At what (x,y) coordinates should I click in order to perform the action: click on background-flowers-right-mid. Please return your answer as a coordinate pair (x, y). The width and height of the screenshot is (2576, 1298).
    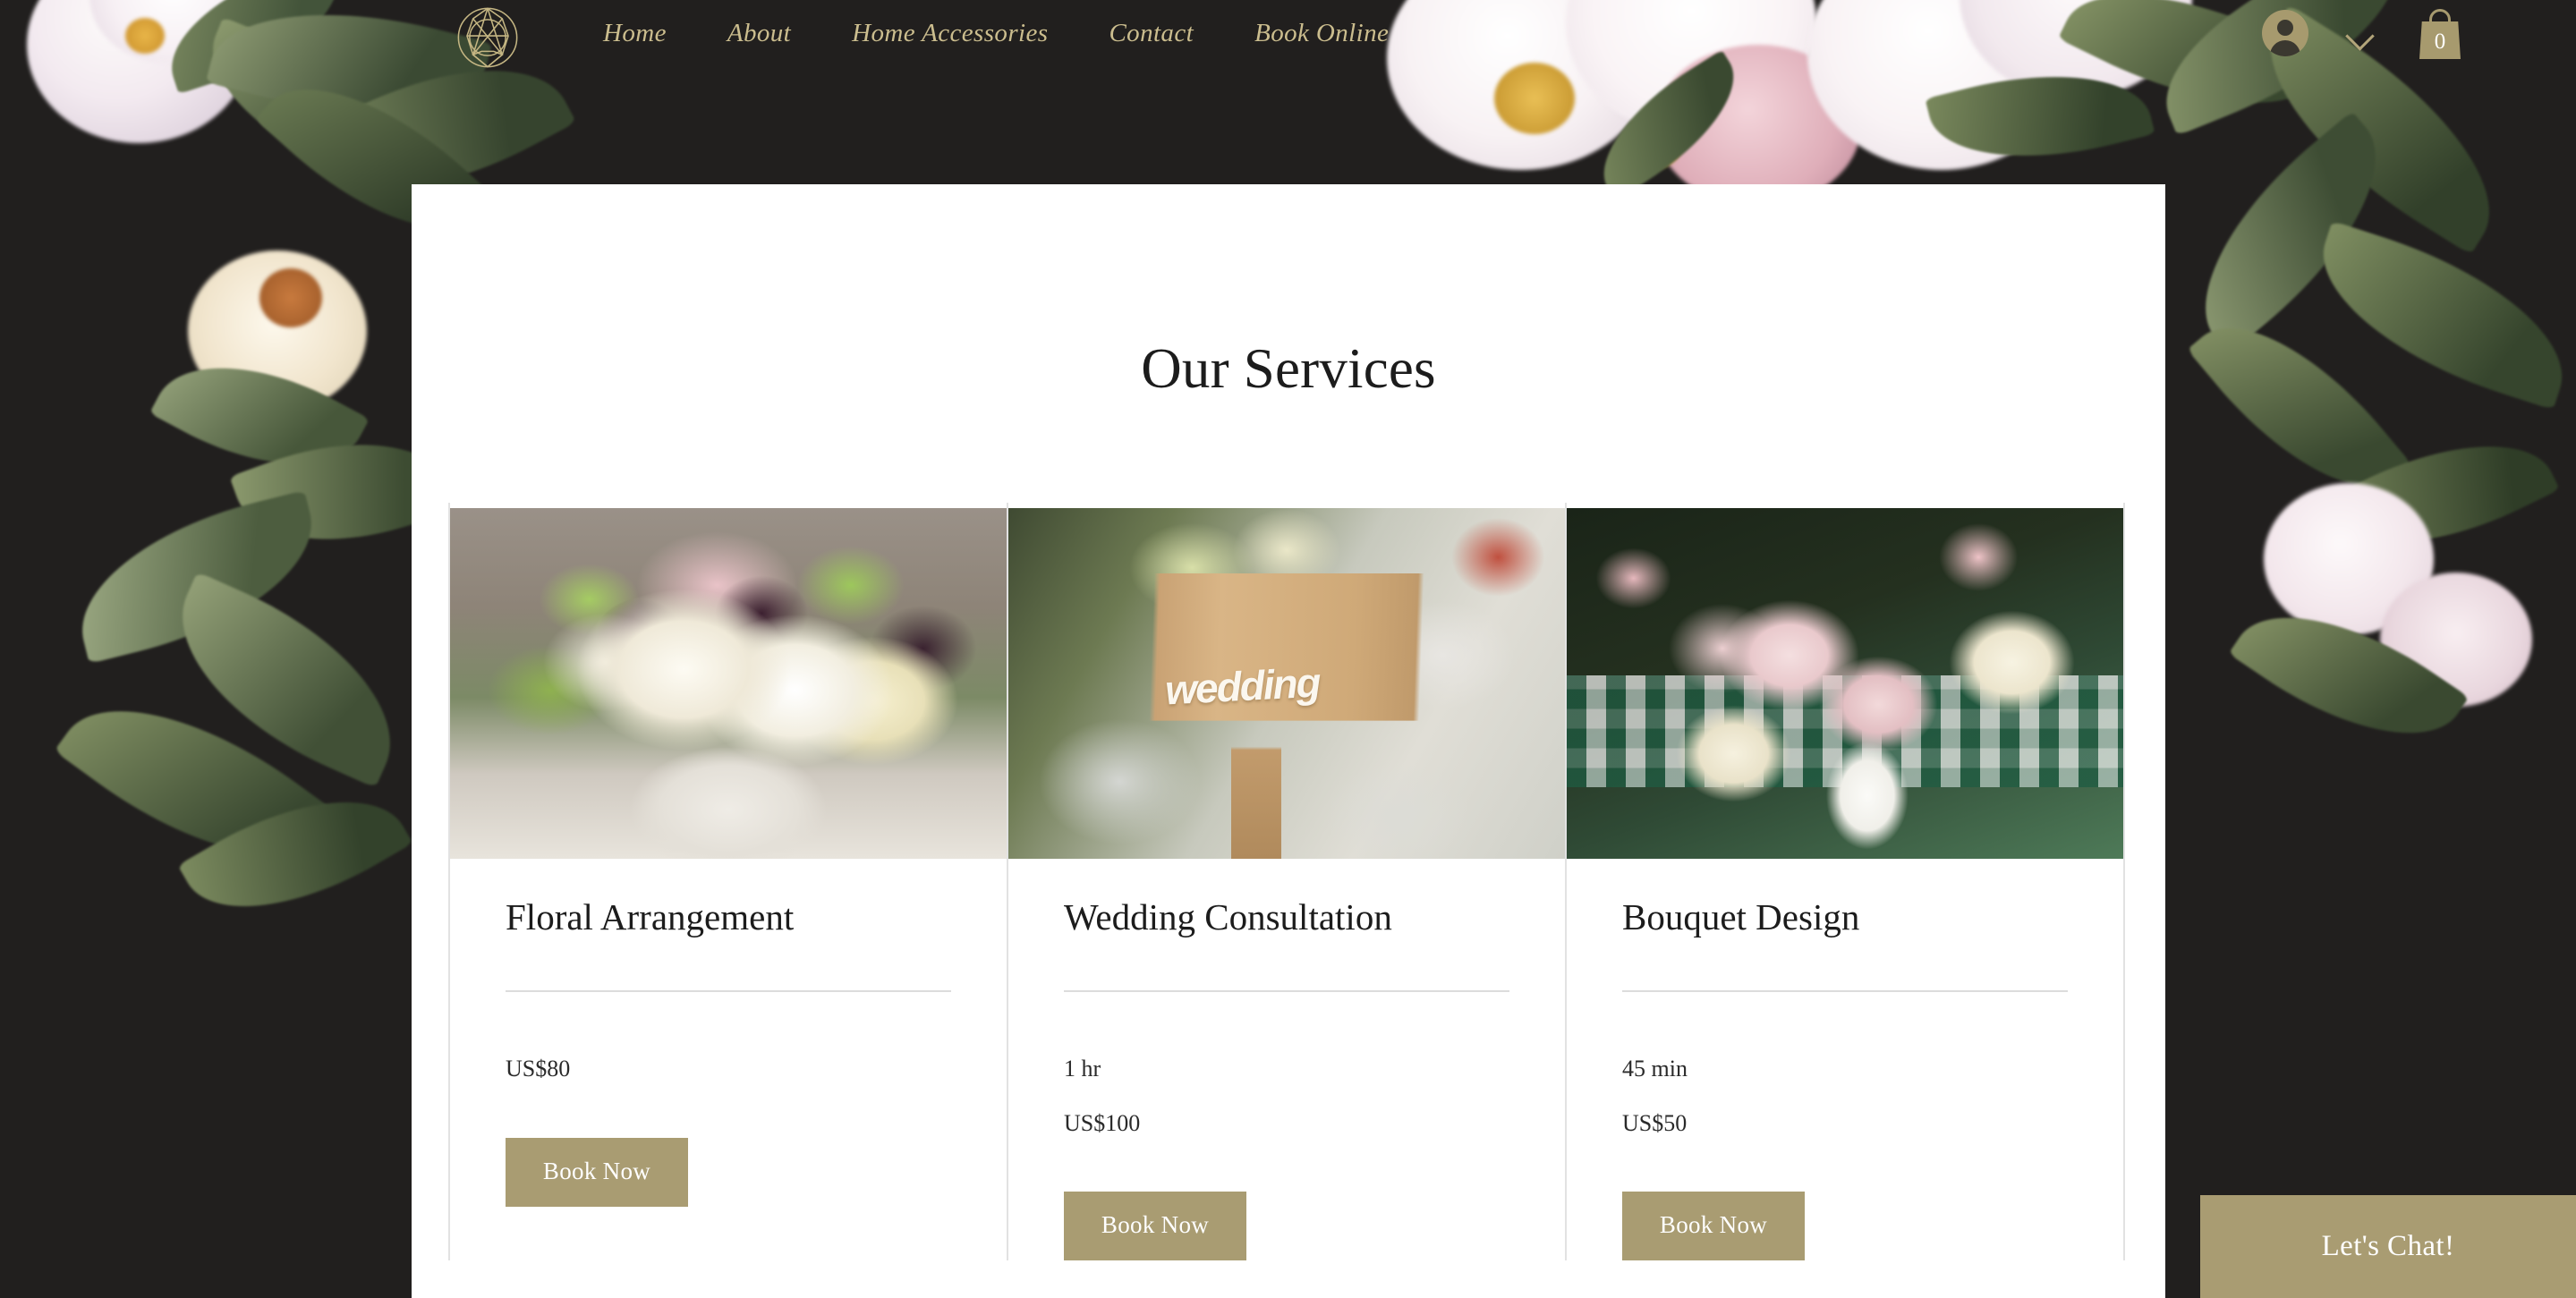
    Looking at the image, I should click on (2402, 635).